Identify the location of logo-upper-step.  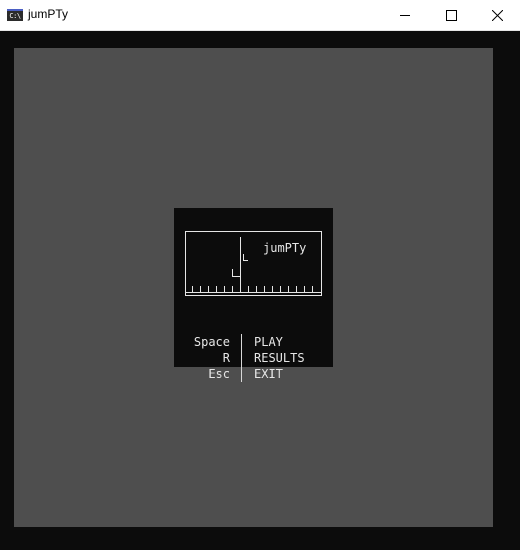
(245, 257).